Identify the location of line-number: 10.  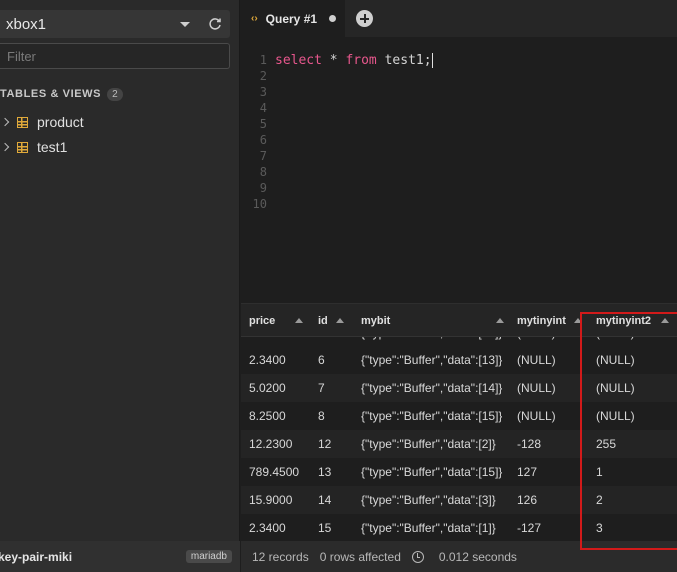
(259, 204).